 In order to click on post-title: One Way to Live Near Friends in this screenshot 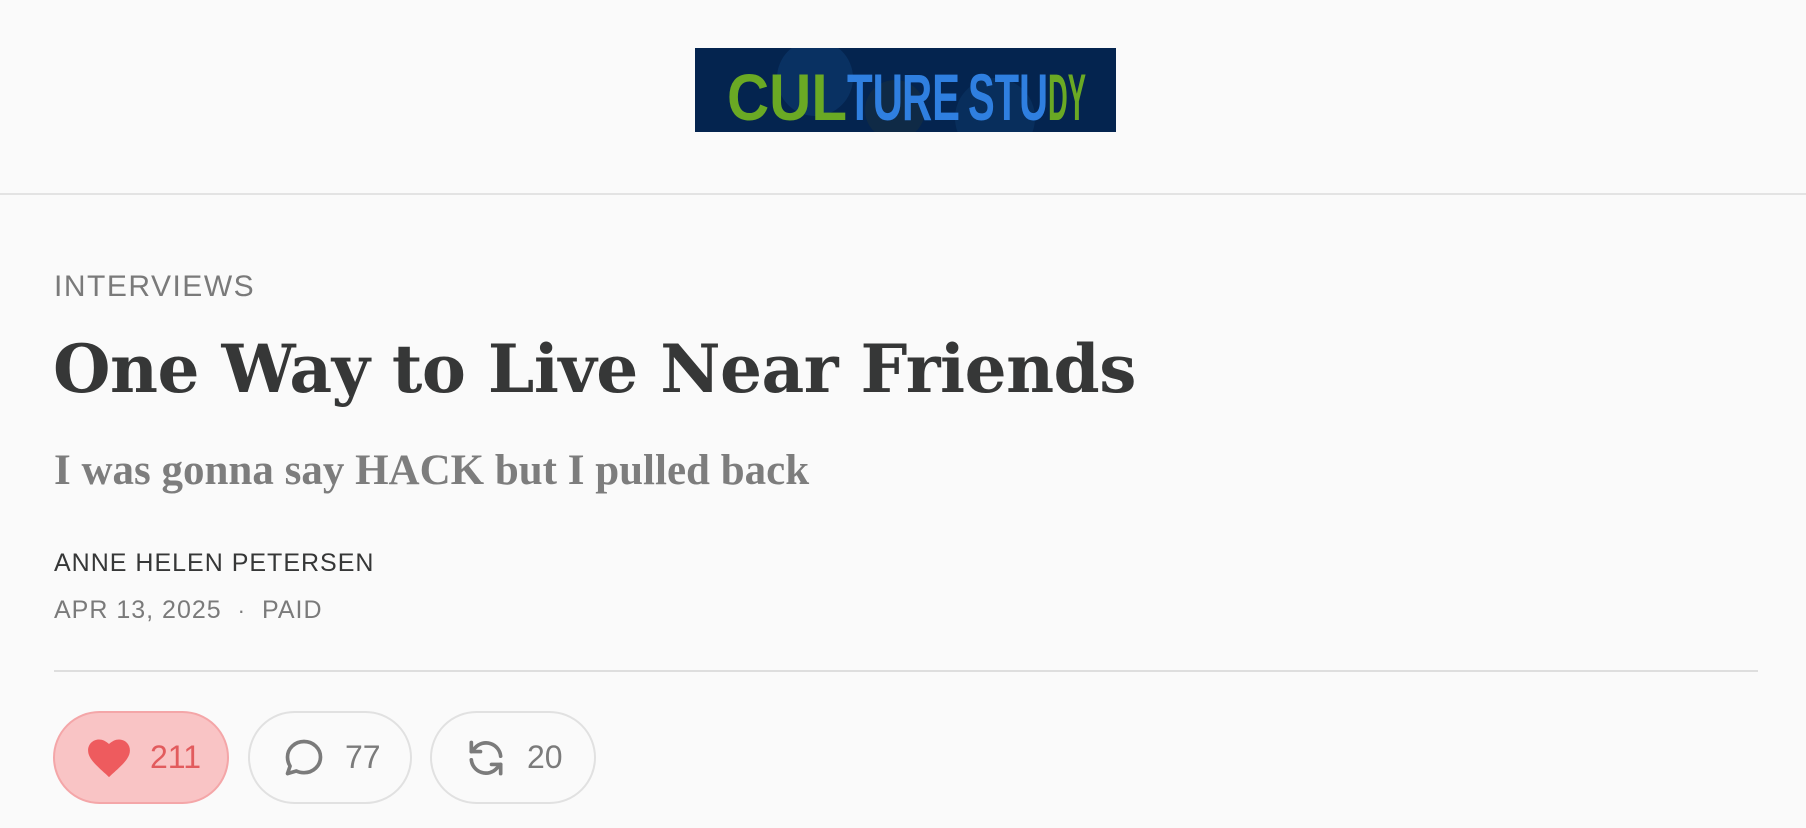, I will do `click(594, 369)`.